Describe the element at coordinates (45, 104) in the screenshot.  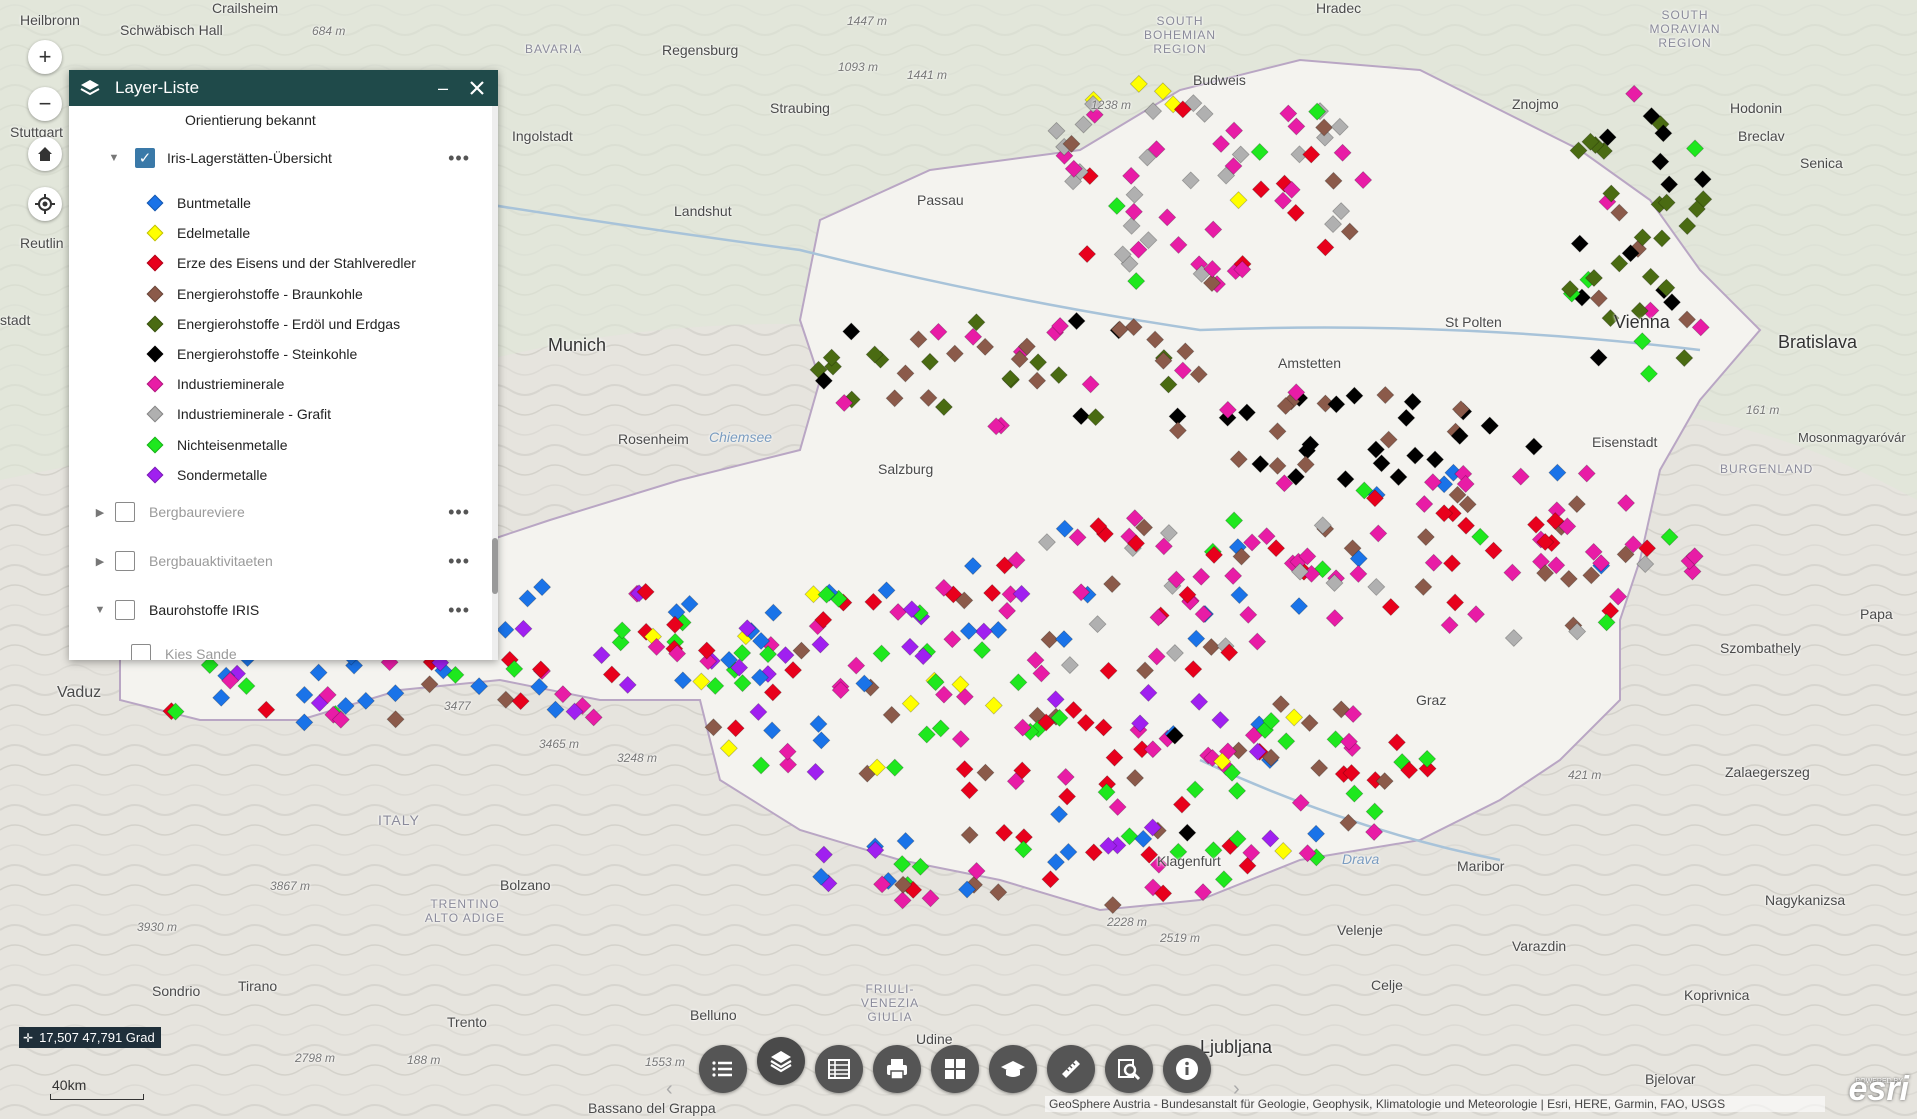
I see `zoom-out-button: −` at that location.